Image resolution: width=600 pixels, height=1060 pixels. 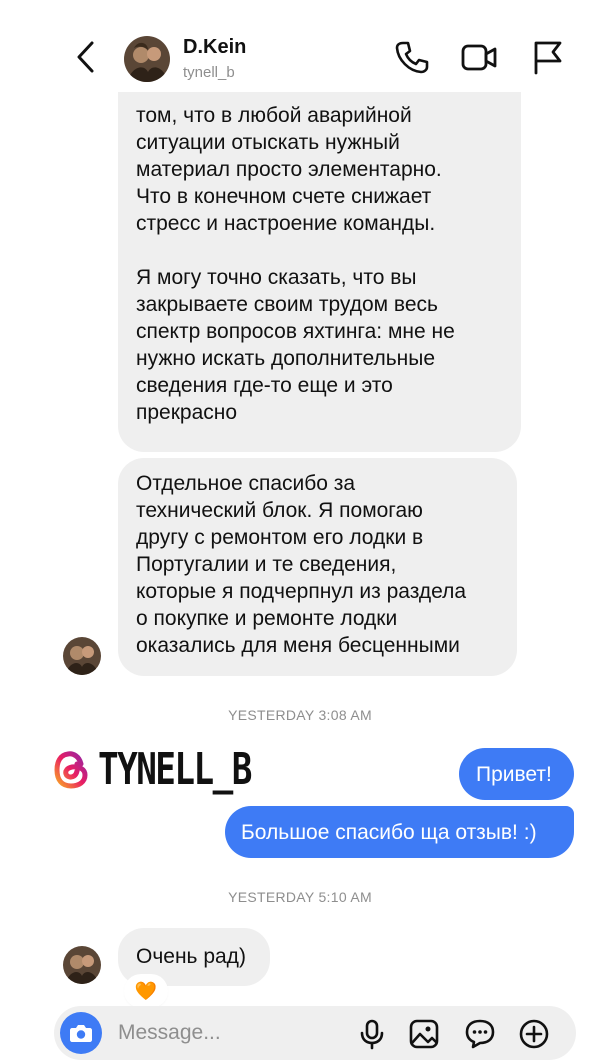 I want to click on message-input, so click(x=218, y=1033).